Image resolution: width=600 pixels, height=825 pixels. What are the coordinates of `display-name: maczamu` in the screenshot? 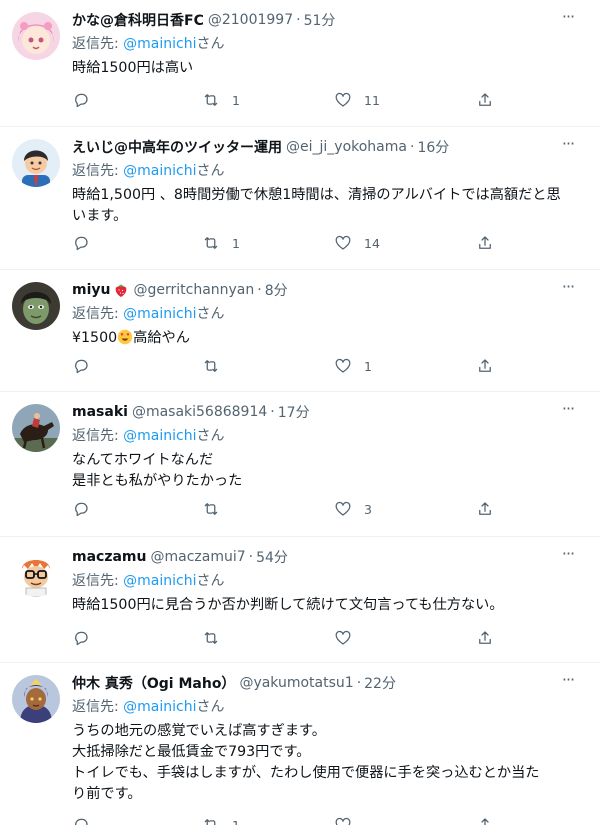 It's located at (109, 557).